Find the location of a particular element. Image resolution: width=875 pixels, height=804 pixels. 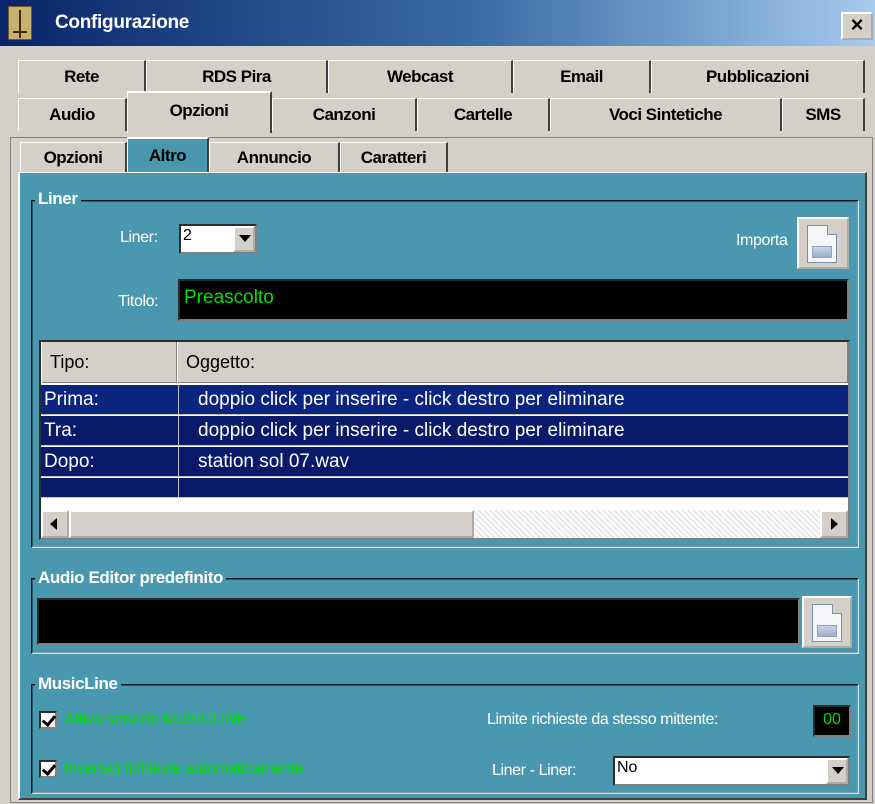

tab-opzioni: Opzioni is located at coordinates (199, 112).